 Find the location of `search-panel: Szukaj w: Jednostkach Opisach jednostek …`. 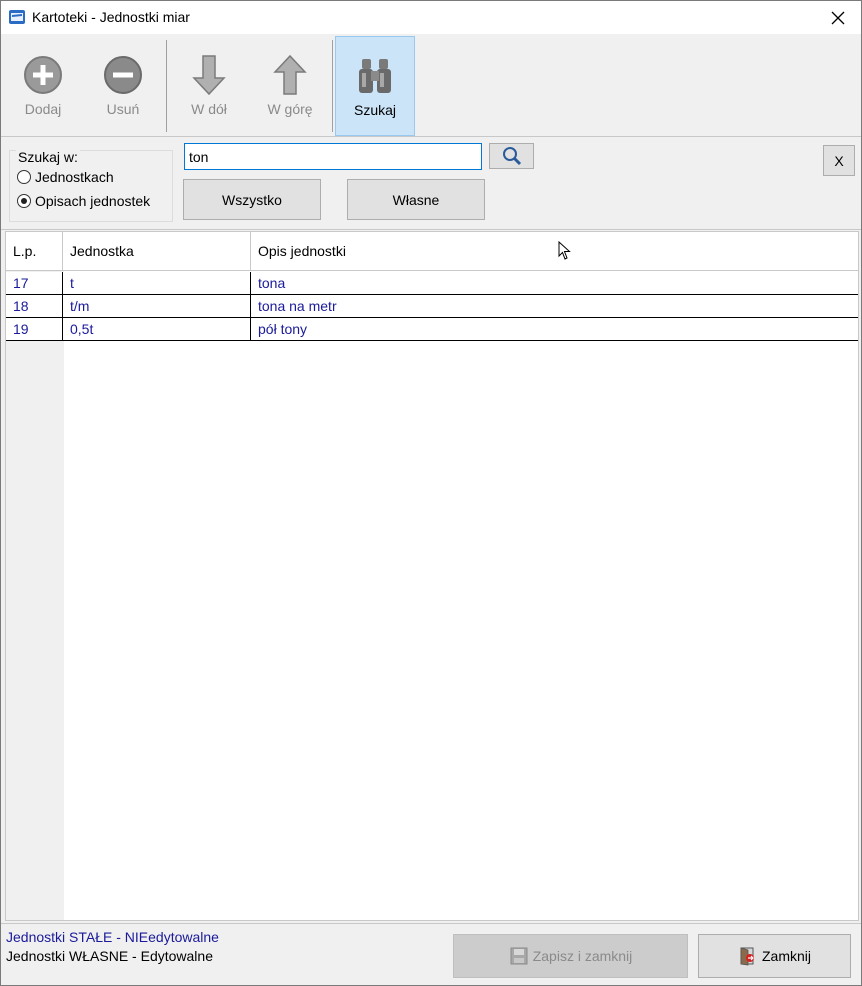

search-panel: Szukaj w: Jednostkach Opisach jednostek … is located at coordinates (431, 184).